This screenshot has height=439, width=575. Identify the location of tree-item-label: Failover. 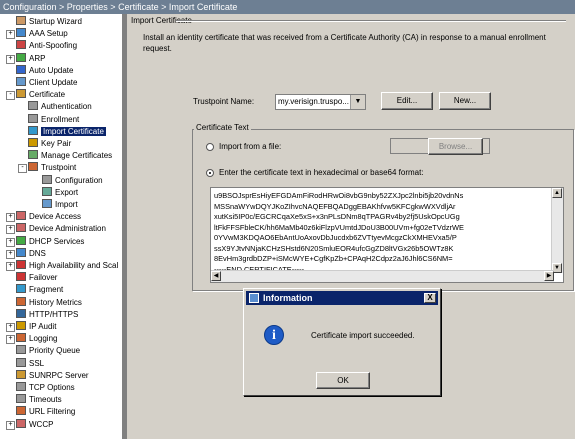
(43, 278).